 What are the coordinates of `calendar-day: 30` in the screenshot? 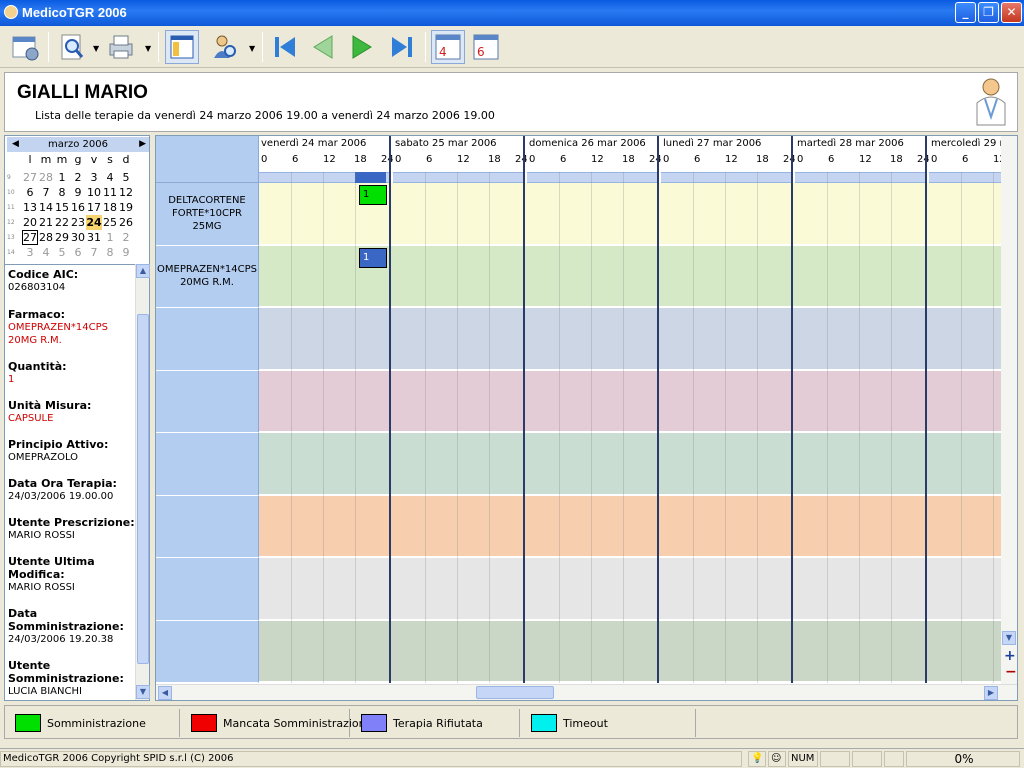 It's located at (78, 237).